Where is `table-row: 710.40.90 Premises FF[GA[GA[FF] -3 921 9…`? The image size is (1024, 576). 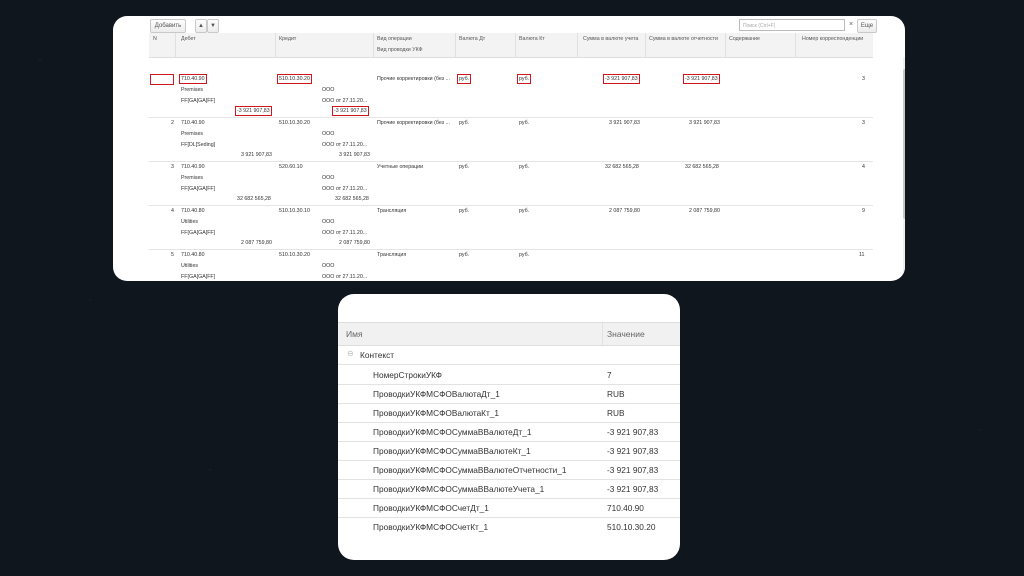 table-row: 710.40.90 Premises FF[GA[GA[FF] -3 921 9… is located at coordinates (511, 95).